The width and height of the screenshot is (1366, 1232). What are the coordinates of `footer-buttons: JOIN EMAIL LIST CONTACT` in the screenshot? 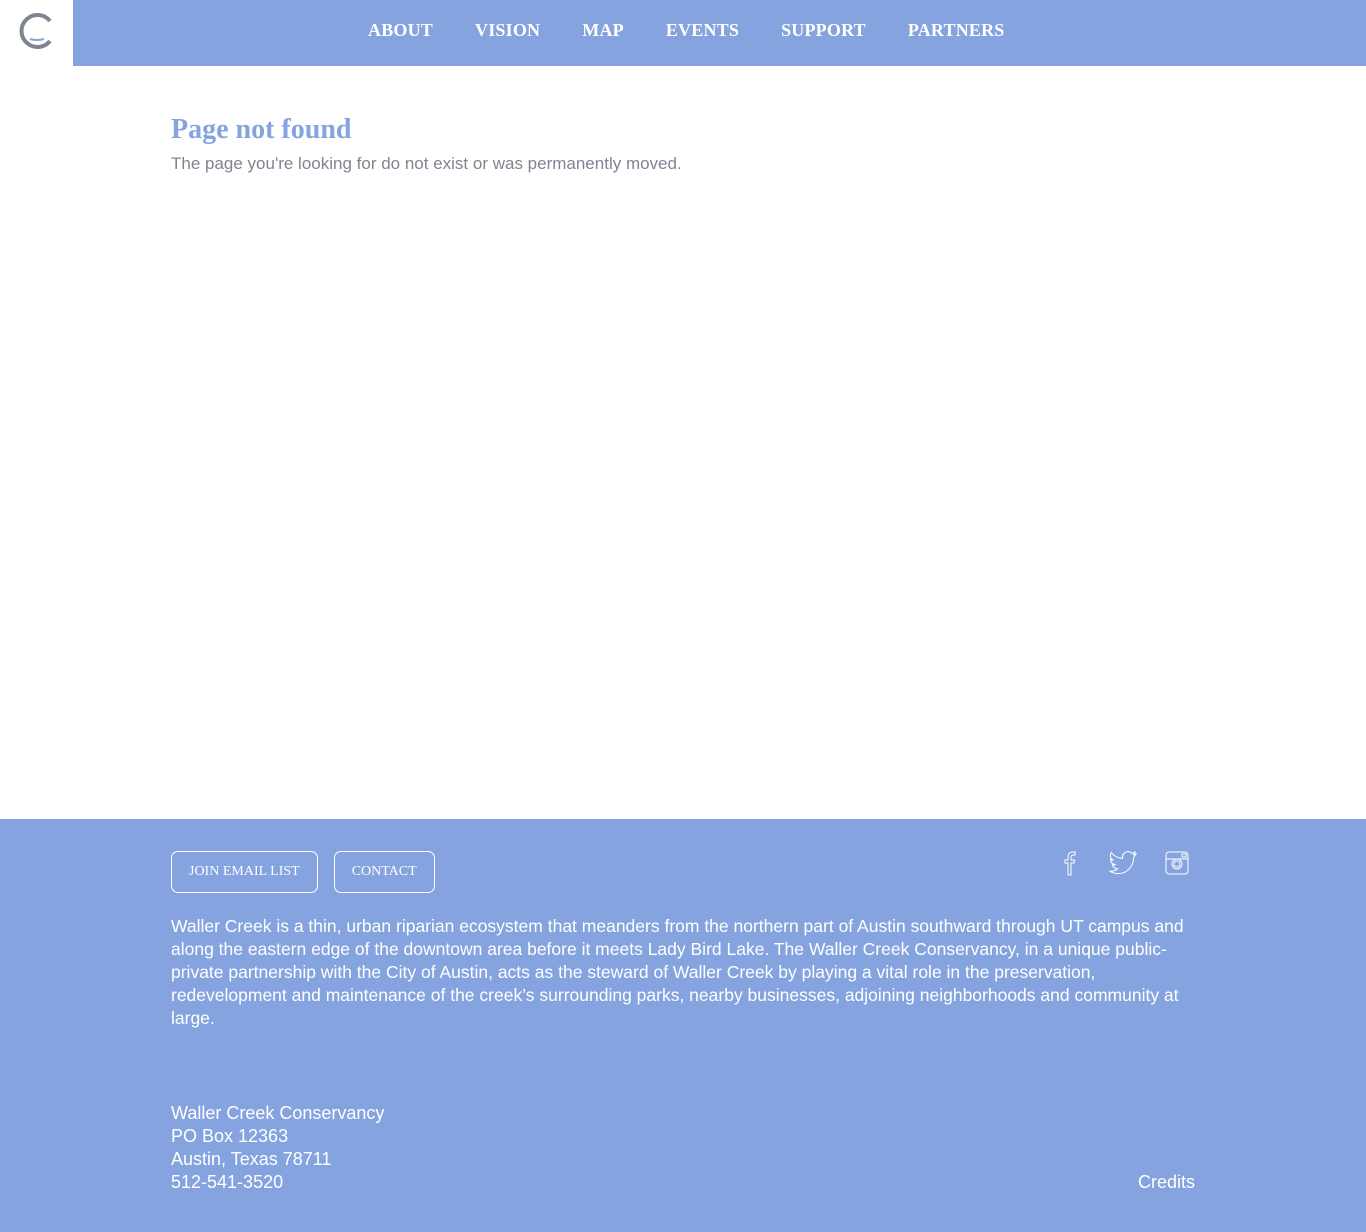 It's located at (303, 872).